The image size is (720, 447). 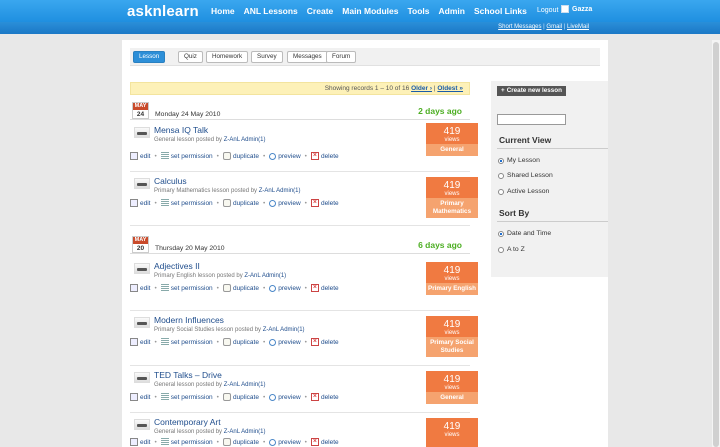 I want to click on delete-icon: ×, so click(x=314, y=397).